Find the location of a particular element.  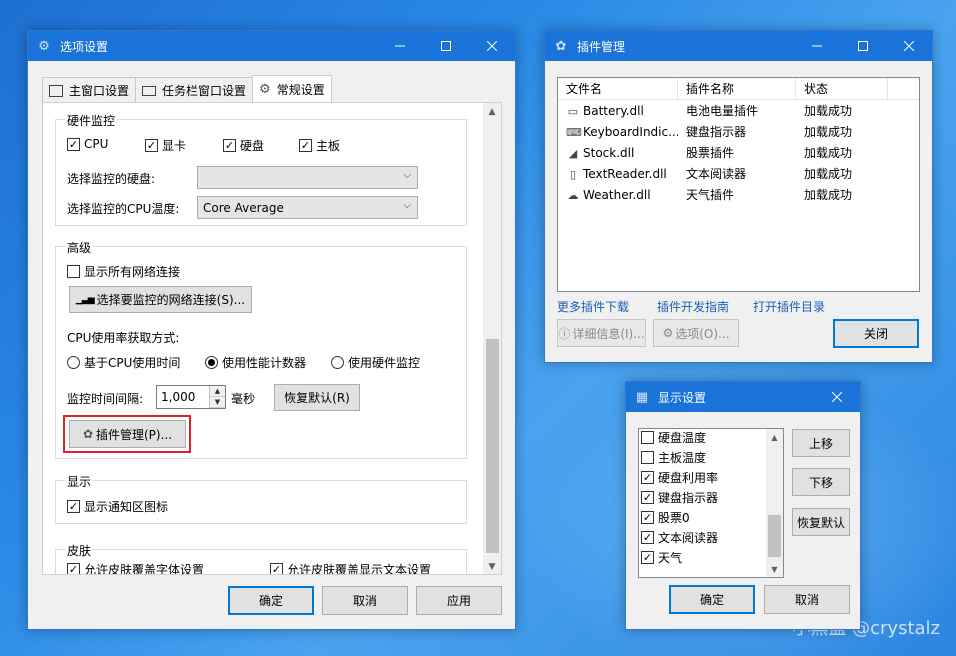

radio-perf-counter: 使用性能计数器 is located at coordinates (255, 362).